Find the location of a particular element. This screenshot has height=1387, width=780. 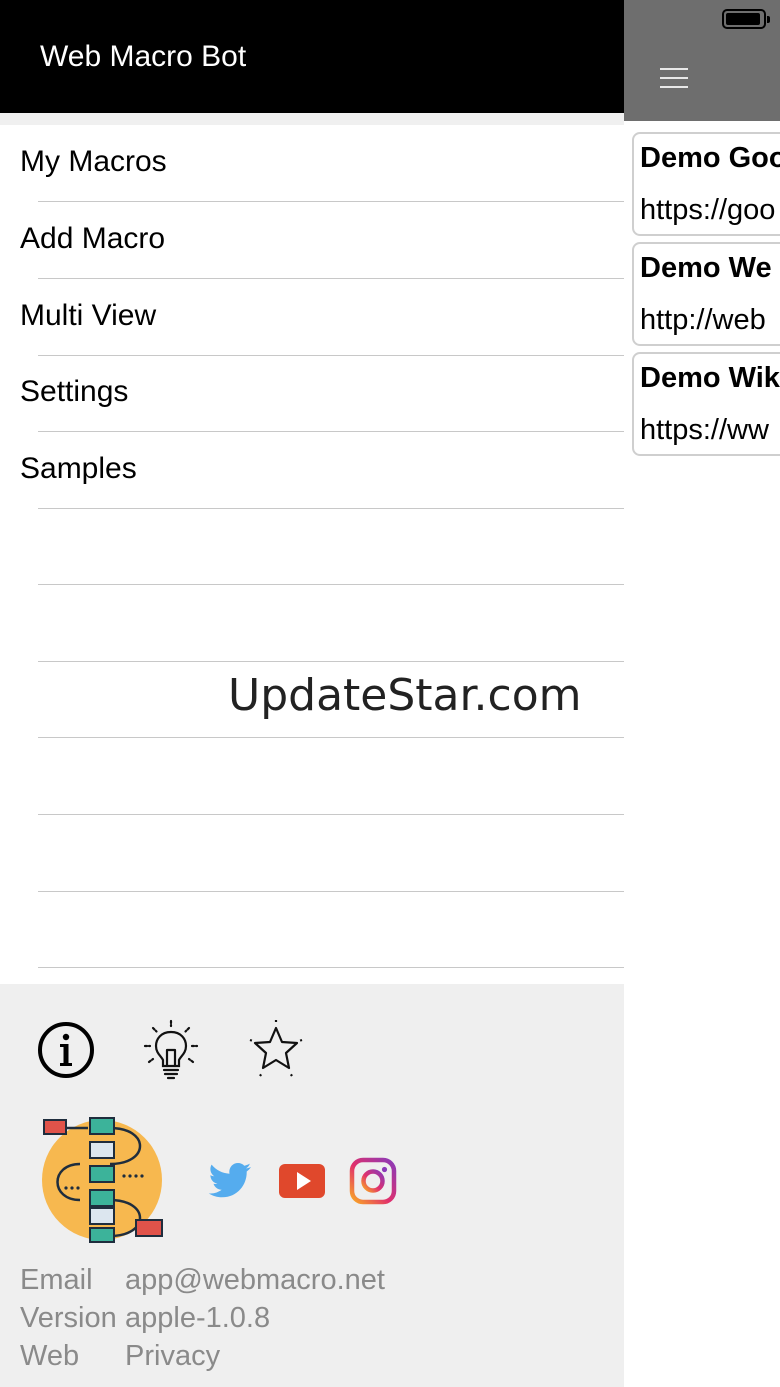

info-icon is located at coordinates (66, 1050).